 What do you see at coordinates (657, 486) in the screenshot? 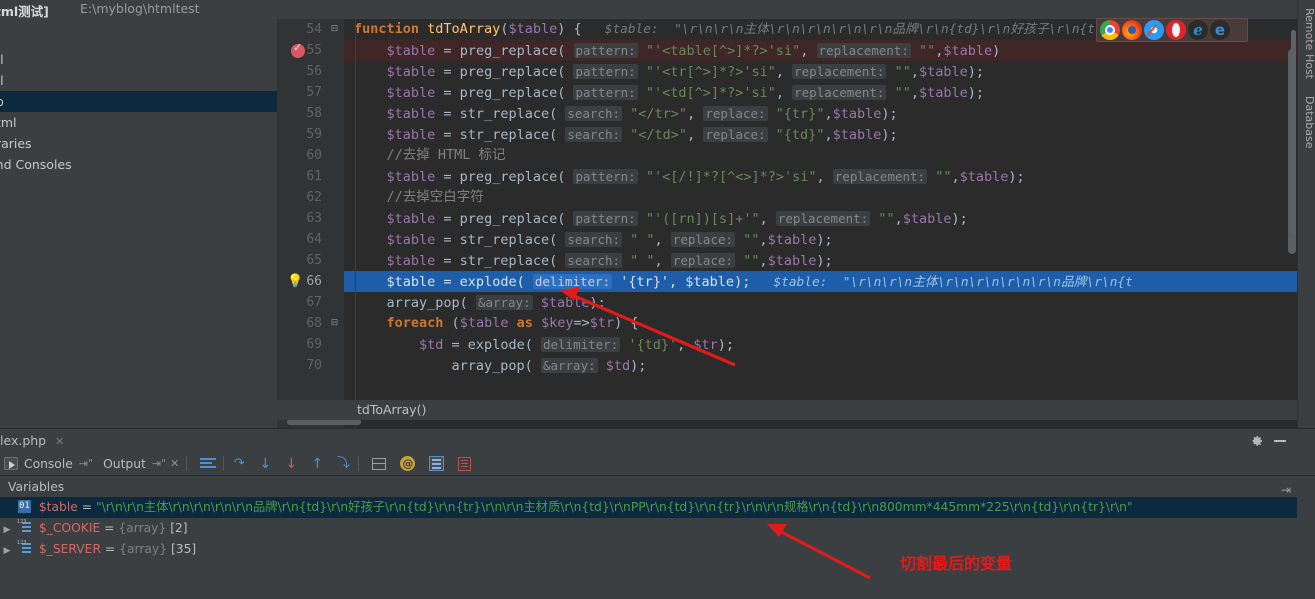
I see `variables-header: Variables ⇥` at bounding box center [657, 486].